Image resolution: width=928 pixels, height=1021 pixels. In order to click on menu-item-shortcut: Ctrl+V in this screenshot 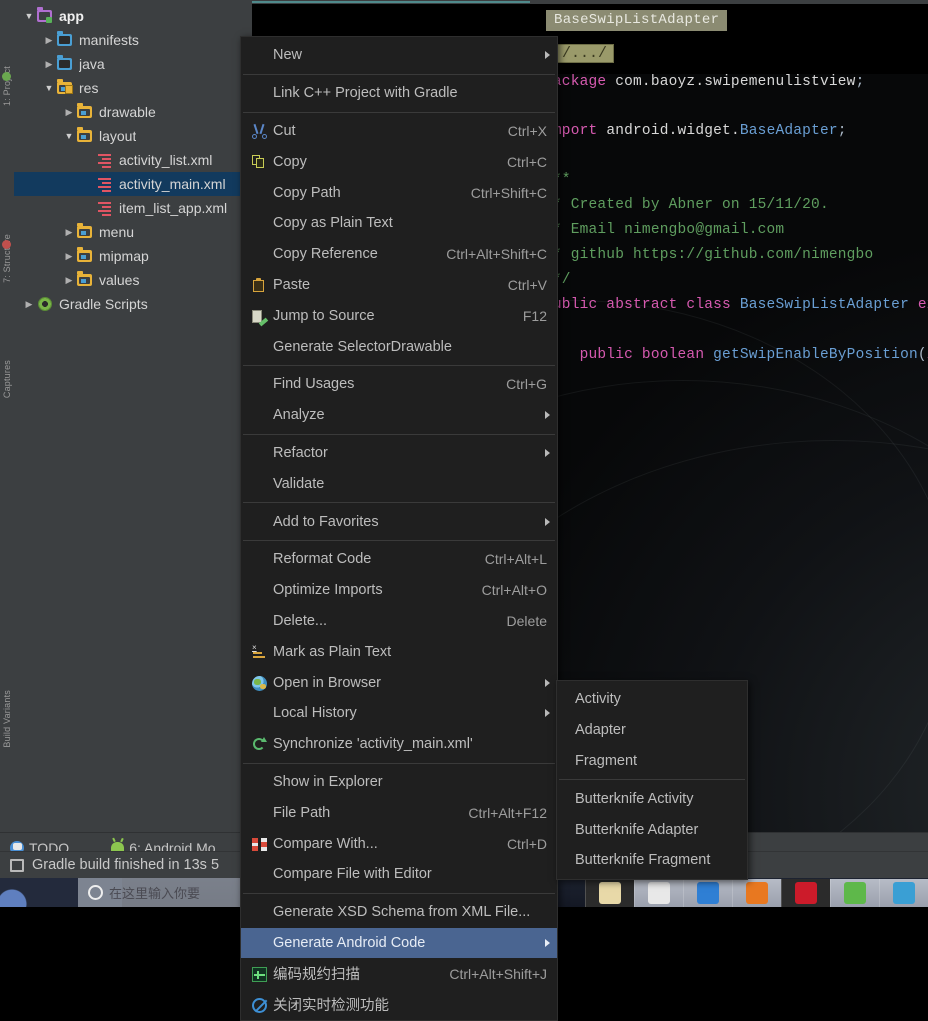, I will do `click(527, 284)`.